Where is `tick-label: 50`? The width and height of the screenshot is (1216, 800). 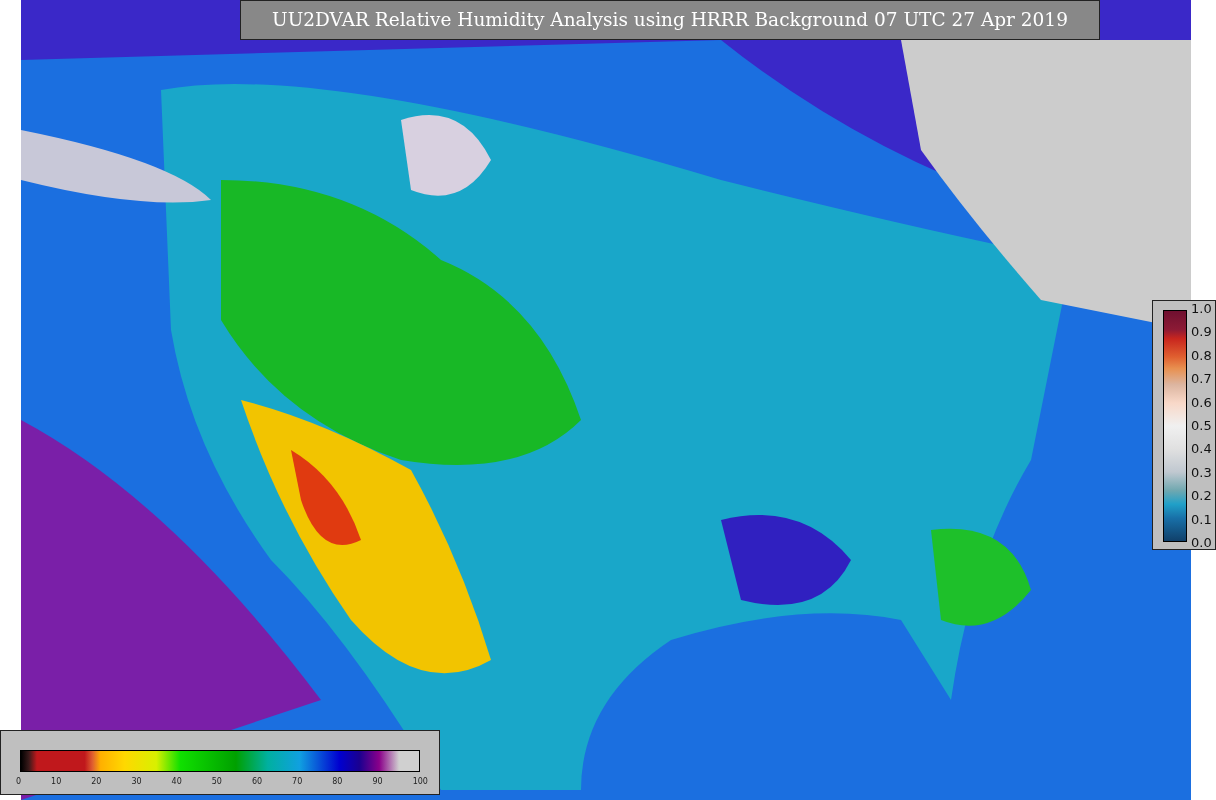 tick-label: 50 is located at coordinates (216, 781).